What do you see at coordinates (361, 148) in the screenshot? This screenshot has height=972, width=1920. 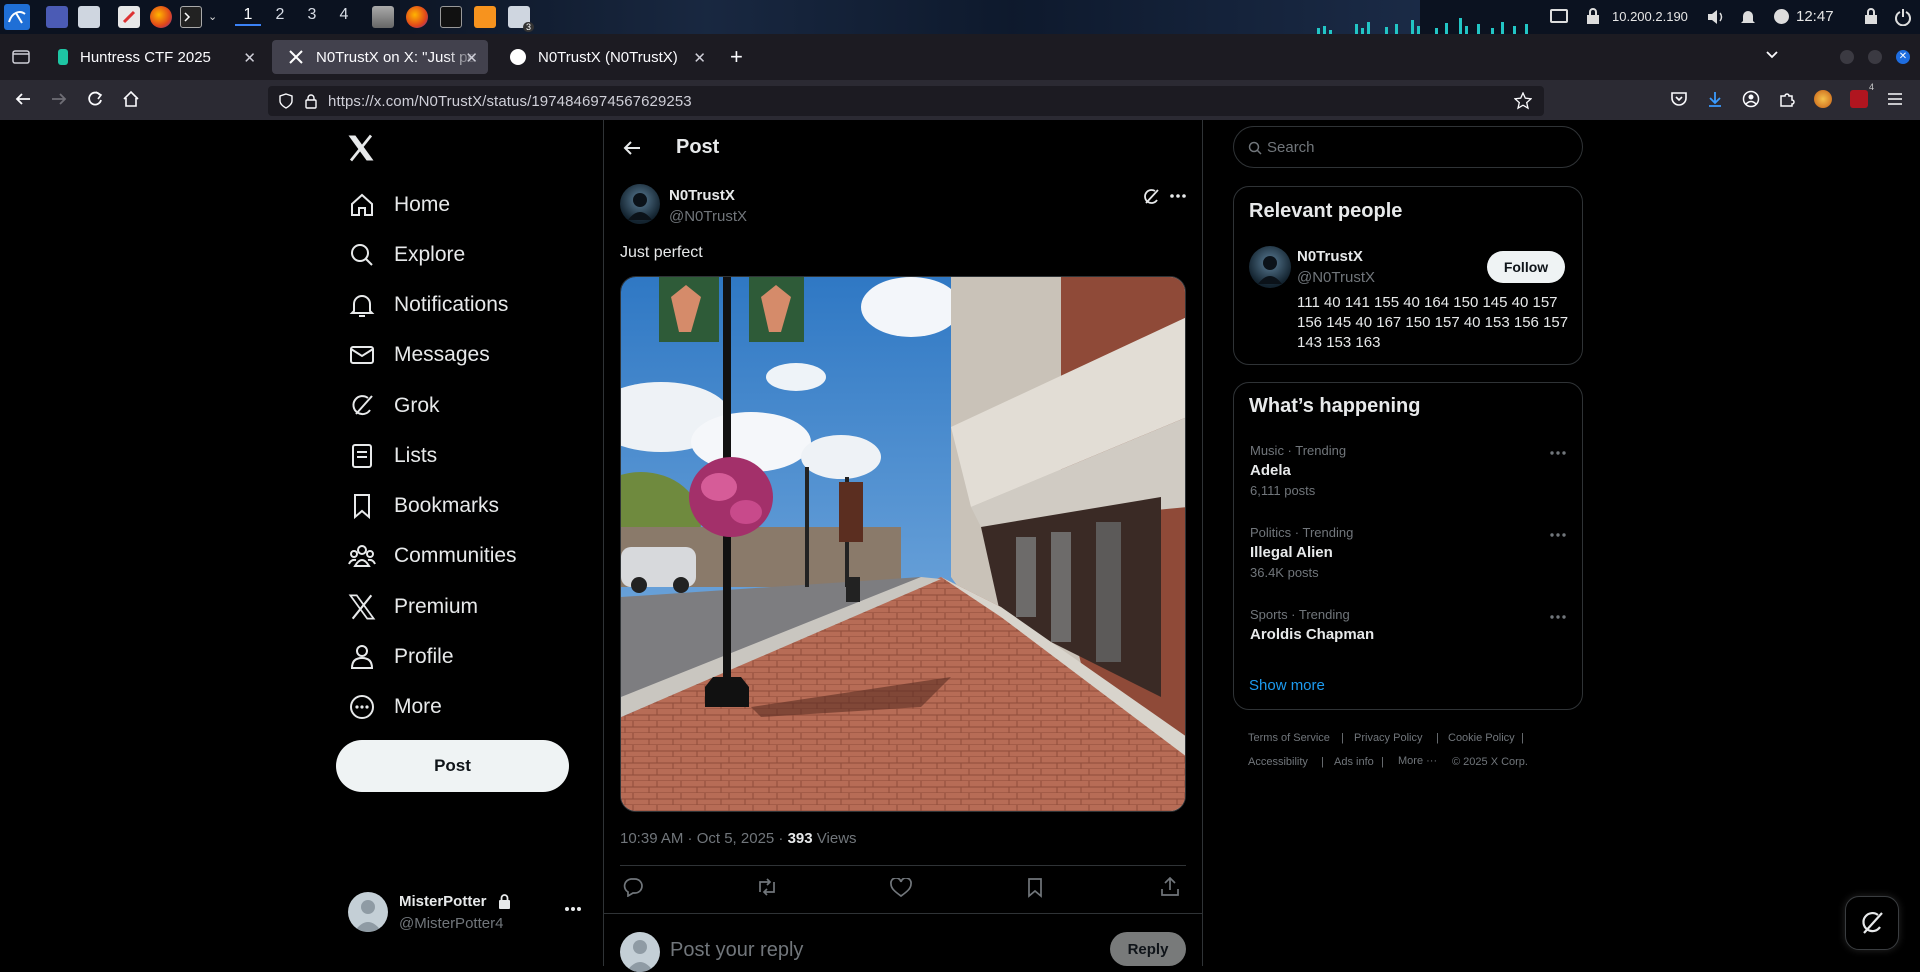 I see `x-logo-icon` at bounding box center [361, 148].